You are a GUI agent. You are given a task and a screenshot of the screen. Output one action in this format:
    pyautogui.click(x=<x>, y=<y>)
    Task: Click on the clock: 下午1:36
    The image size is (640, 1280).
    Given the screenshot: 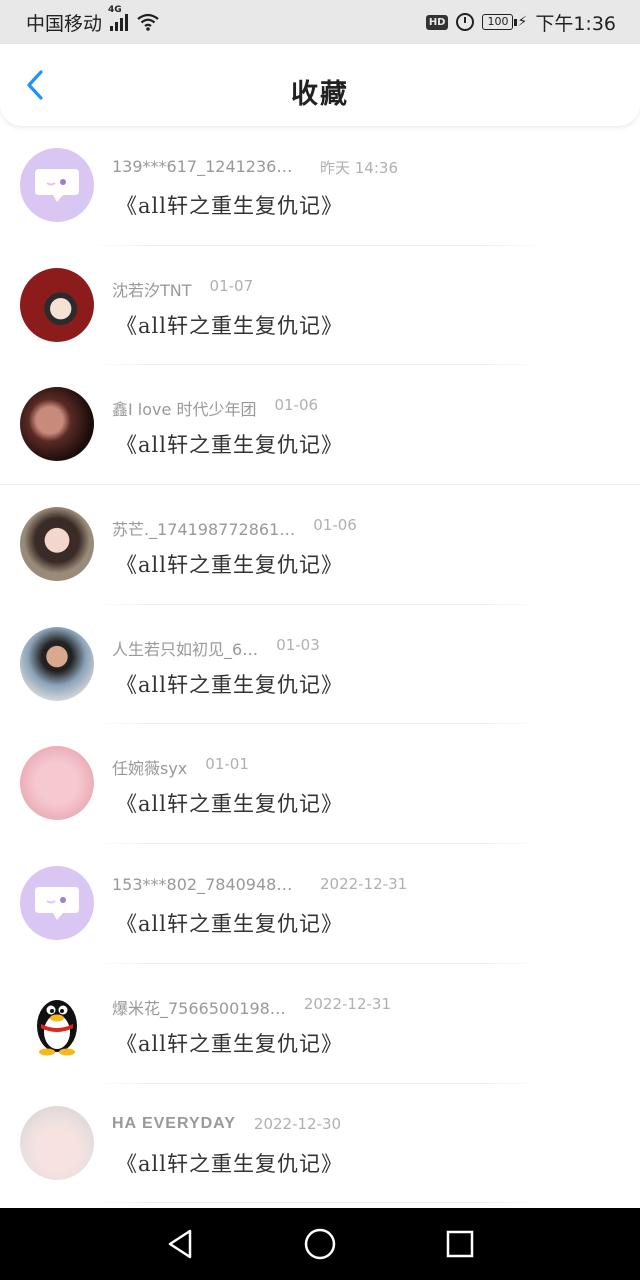 What is the action you would take?
    pyautogui.click(x=575, y=23)
    